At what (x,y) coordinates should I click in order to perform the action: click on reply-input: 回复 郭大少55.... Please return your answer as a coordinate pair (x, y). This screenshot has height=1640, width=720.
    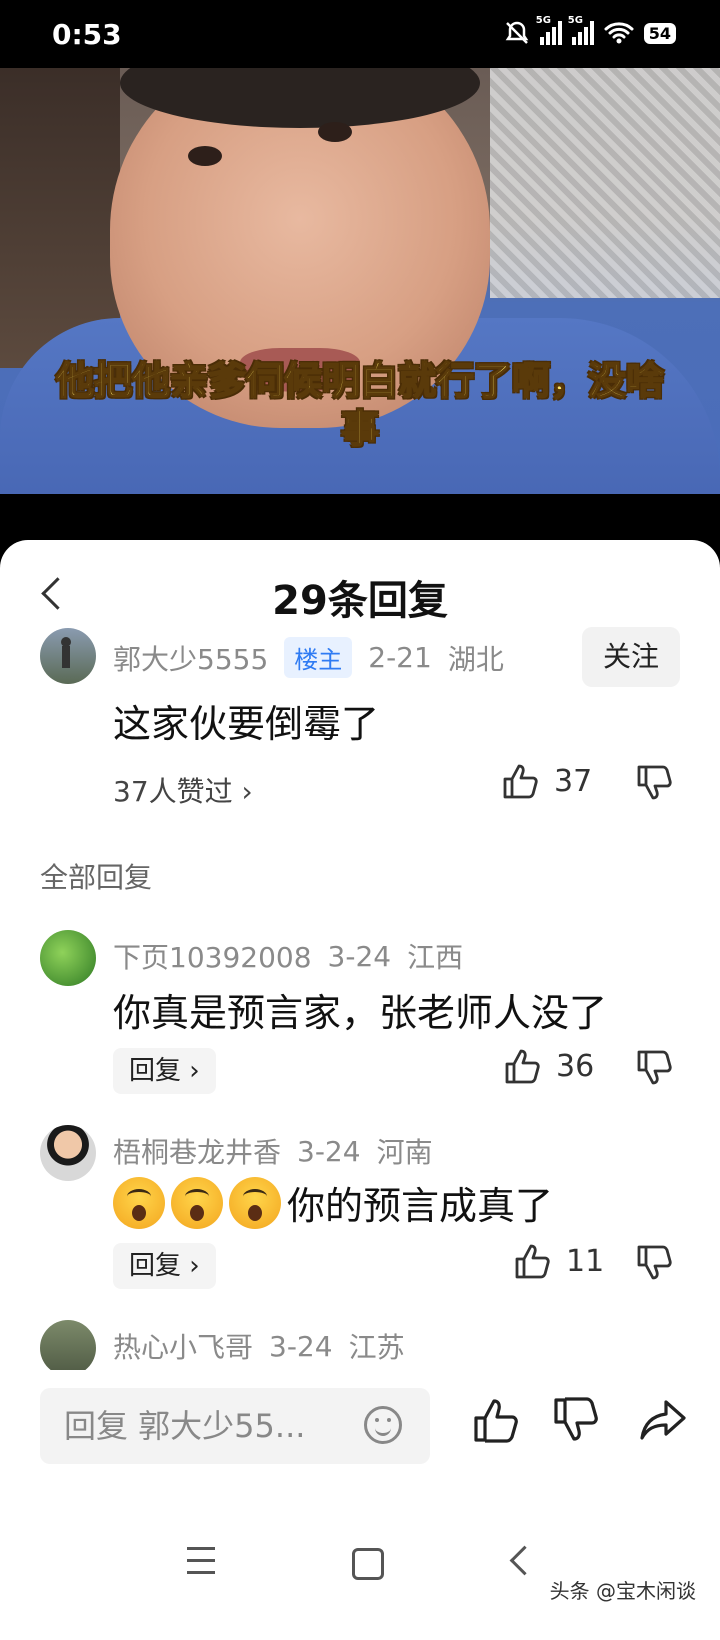
    Looking at the image, I should click on (235, 1426).